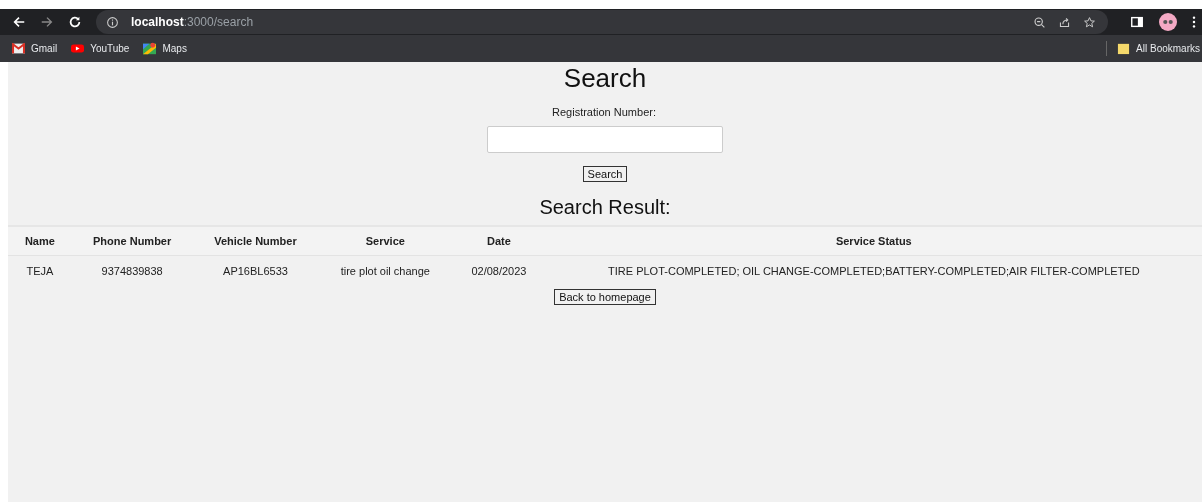 The height and width of the screenshot is (502, 1202). I want to click on forward-icon, so click(47, 22).